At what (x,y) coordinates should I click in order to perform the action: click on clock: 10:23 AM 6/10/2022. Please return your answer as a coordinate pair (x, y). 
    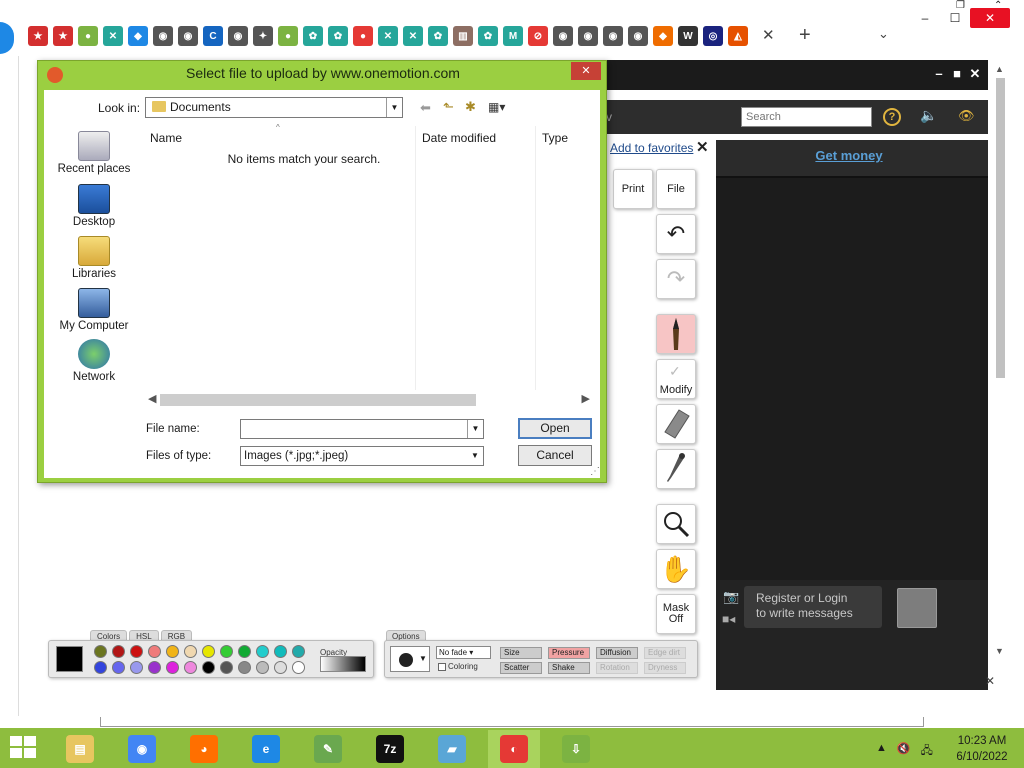
    Looking at the image, I should click on (982, 749).